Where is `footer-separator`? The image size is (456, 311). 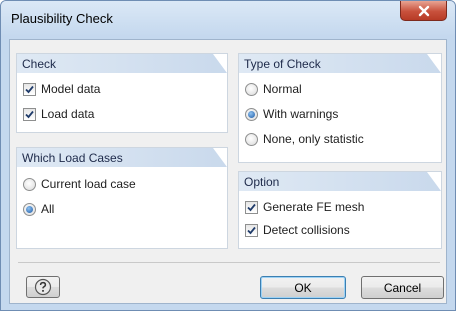
footer-separator is located at coordinates (229, 262).